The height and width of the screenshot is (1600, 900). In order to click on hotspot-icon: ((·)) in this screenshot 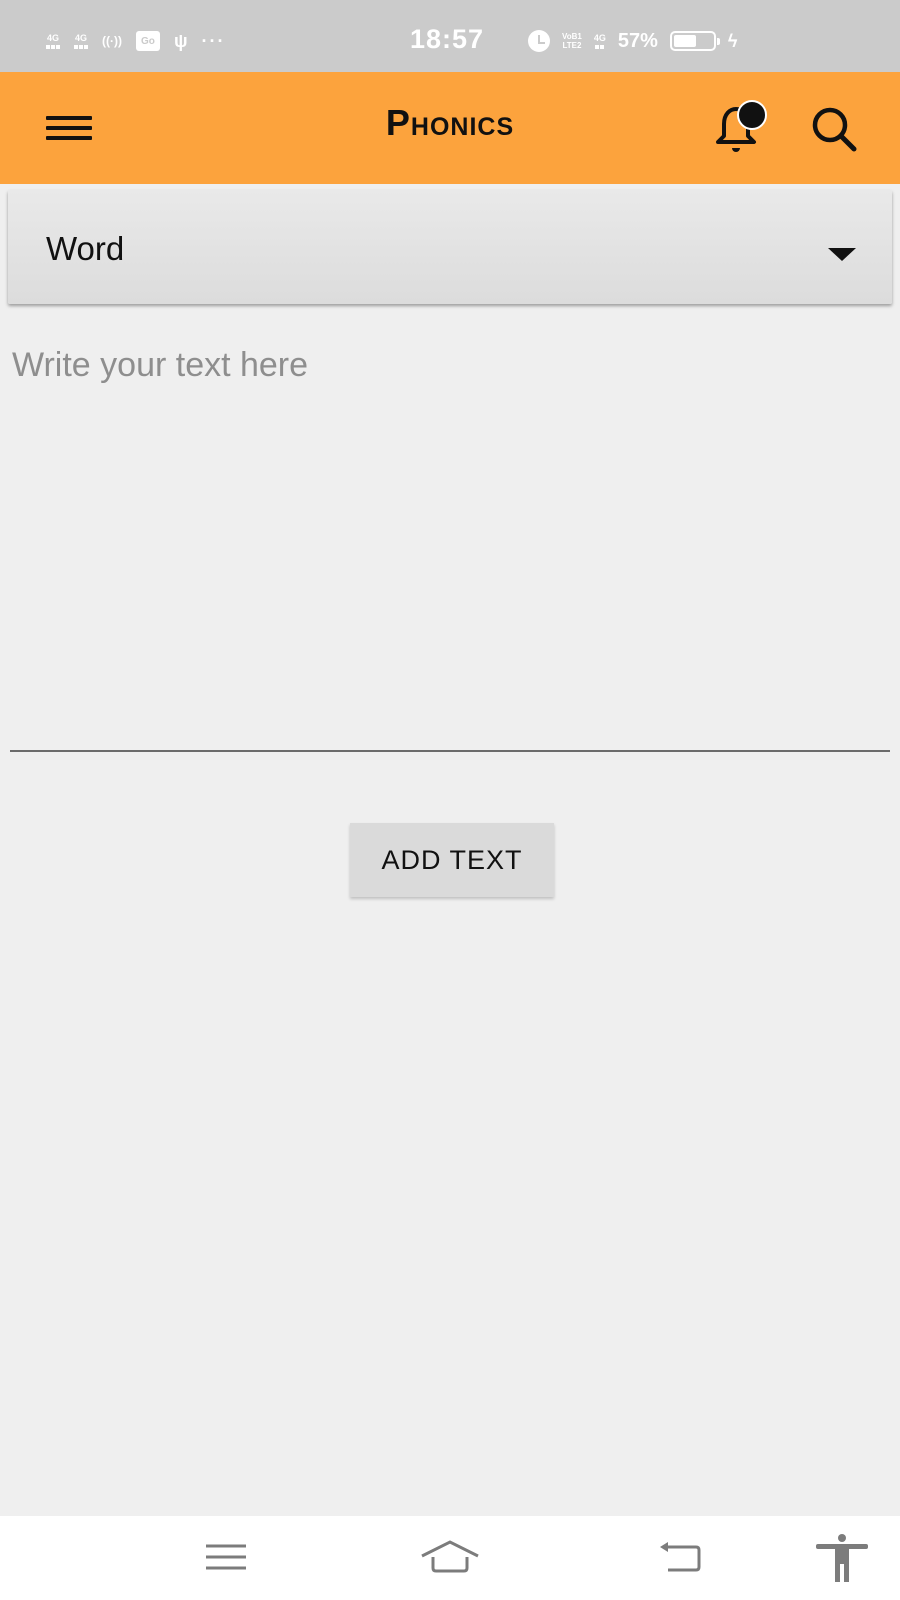, I will do `click(112, 41)`.